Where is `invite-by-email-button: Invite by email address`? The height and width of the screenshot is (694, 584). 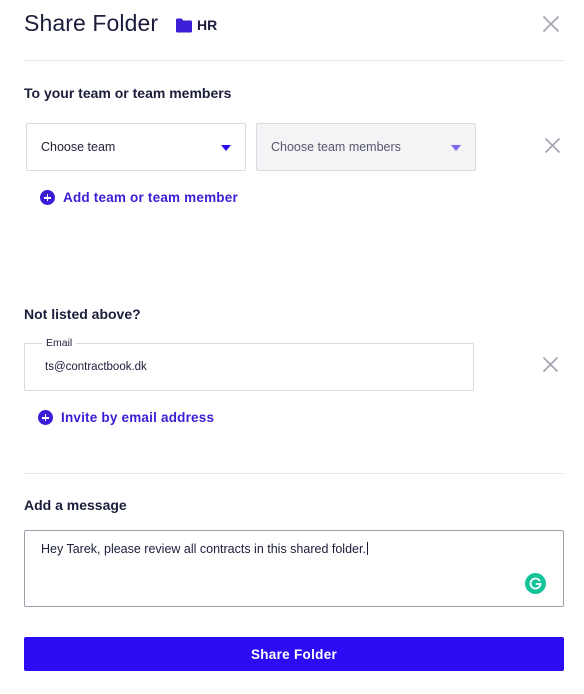
invite-by-email-button: Invite by email address is located at coordinates (126, 417).